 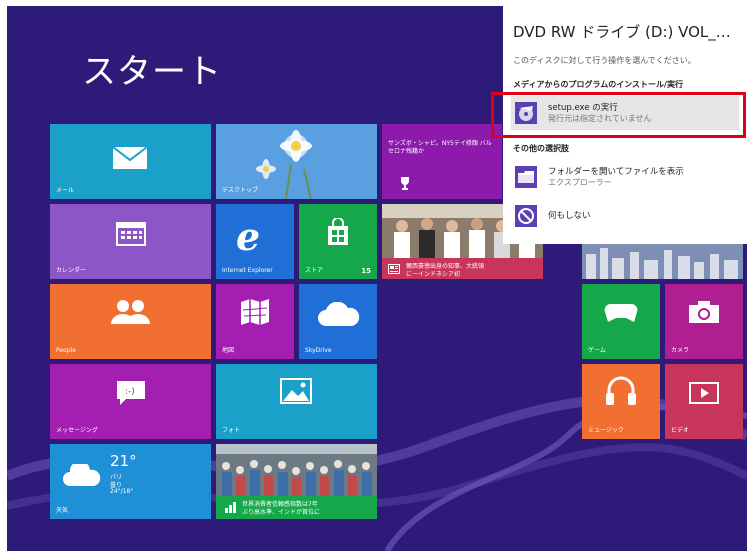 I want to click on travel-tile, so click(x=662, y=260).